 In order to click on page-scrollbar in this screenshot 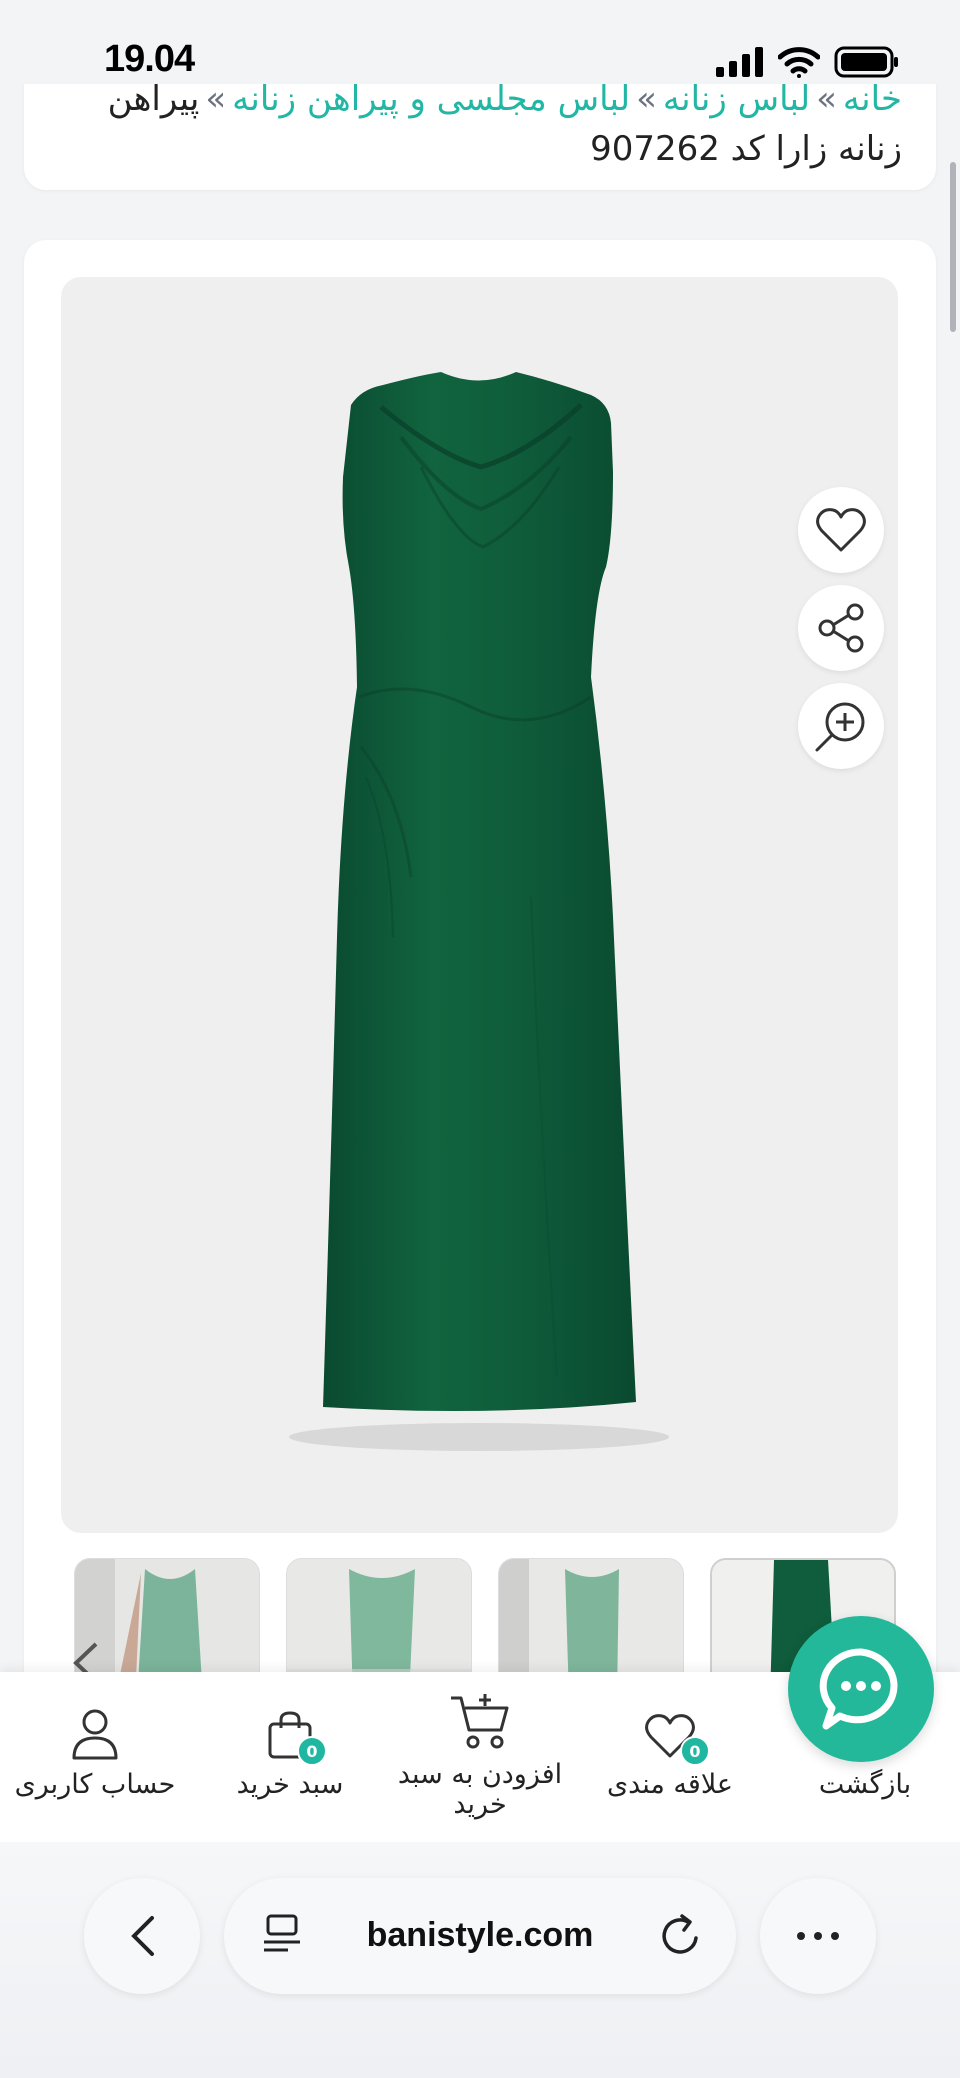, I will do `click(953, 247)`.